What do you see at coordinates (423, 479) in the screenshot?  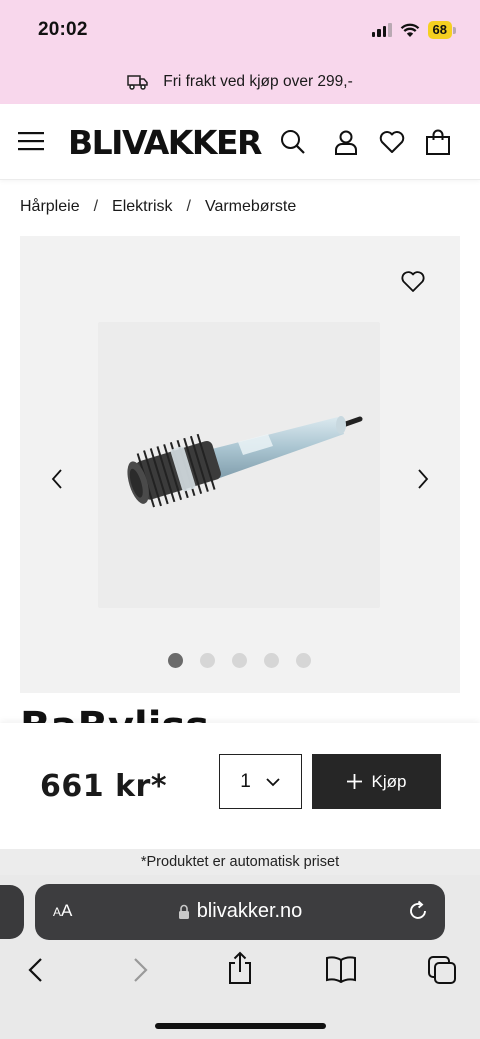 I see `chevron-right-icon` at bounding box center [423, 479].